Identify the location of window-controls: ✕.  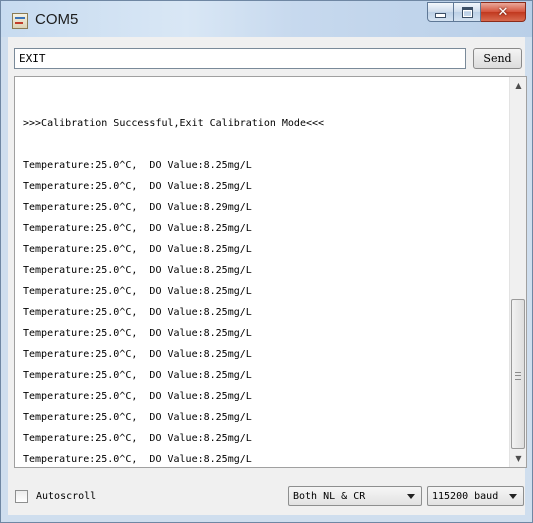
(476, 12).